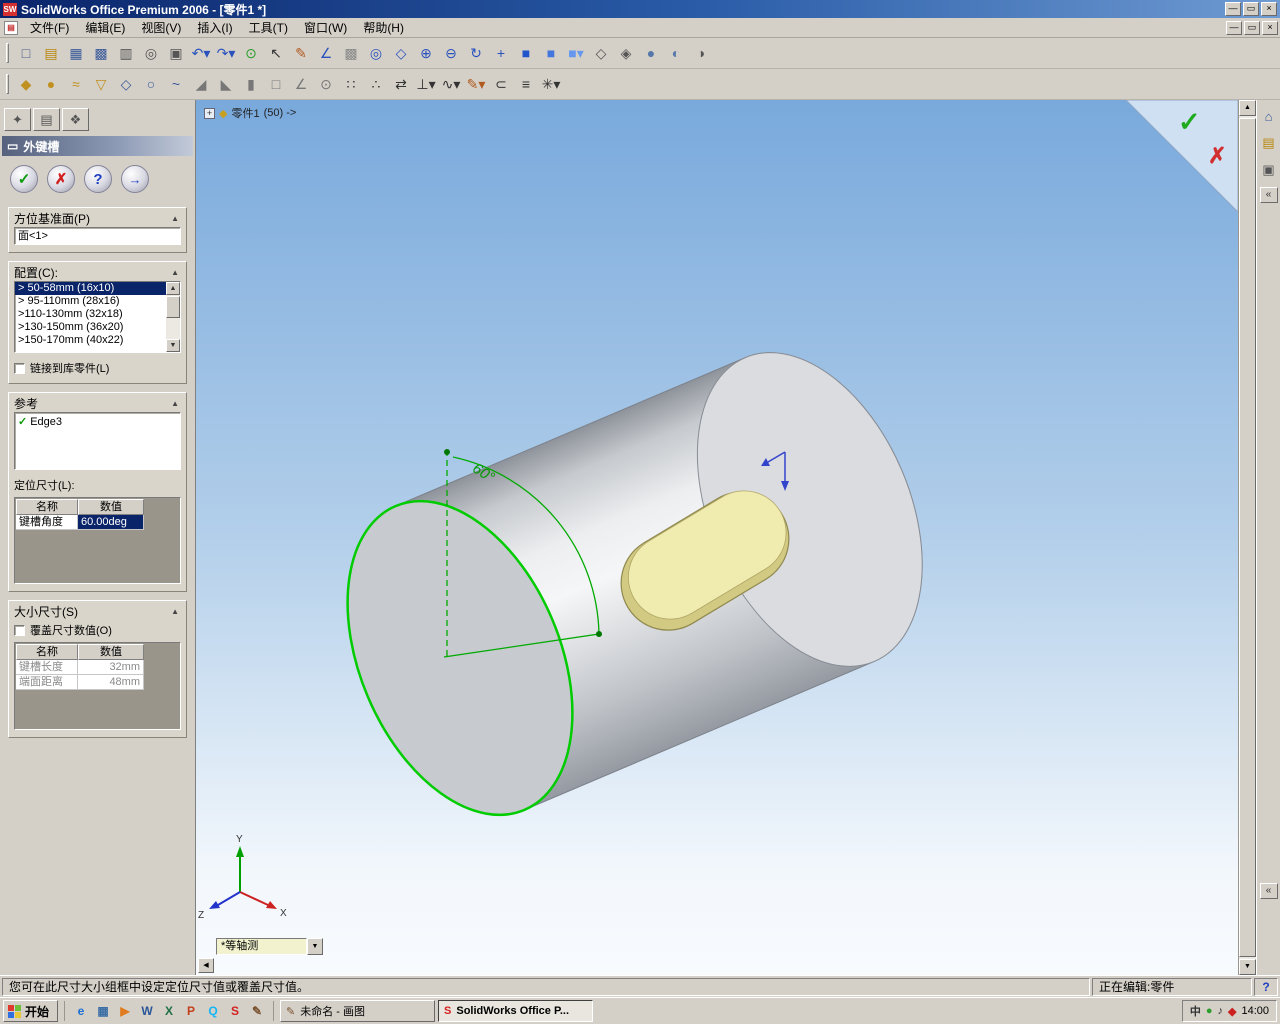 The height and width of the screenshot is (1024, 1280). What do you see at coordinates (214, 28) in the screenshot?
I see `menu-item: 插入(I)` at bounding box center [214, 28].